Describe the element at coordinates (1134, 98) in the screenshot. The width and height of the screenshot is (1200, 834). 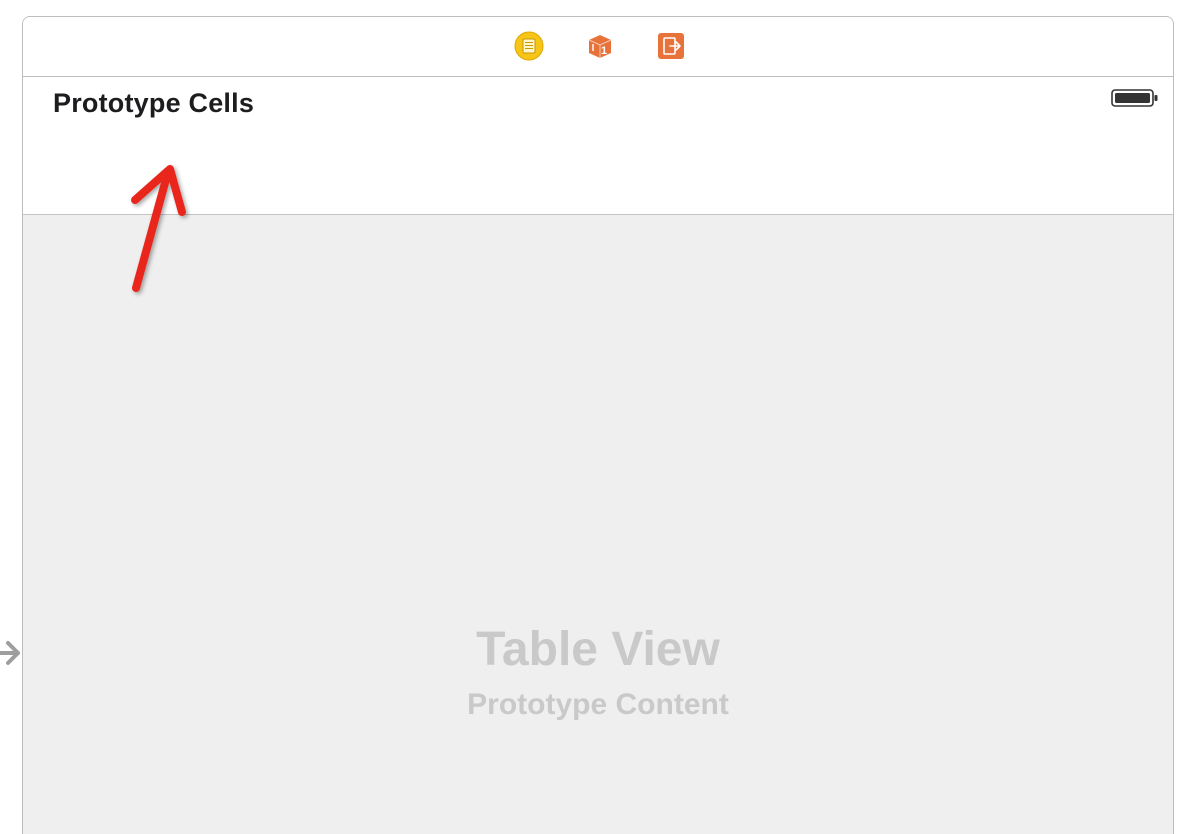
I see `battery-icon` at that location.